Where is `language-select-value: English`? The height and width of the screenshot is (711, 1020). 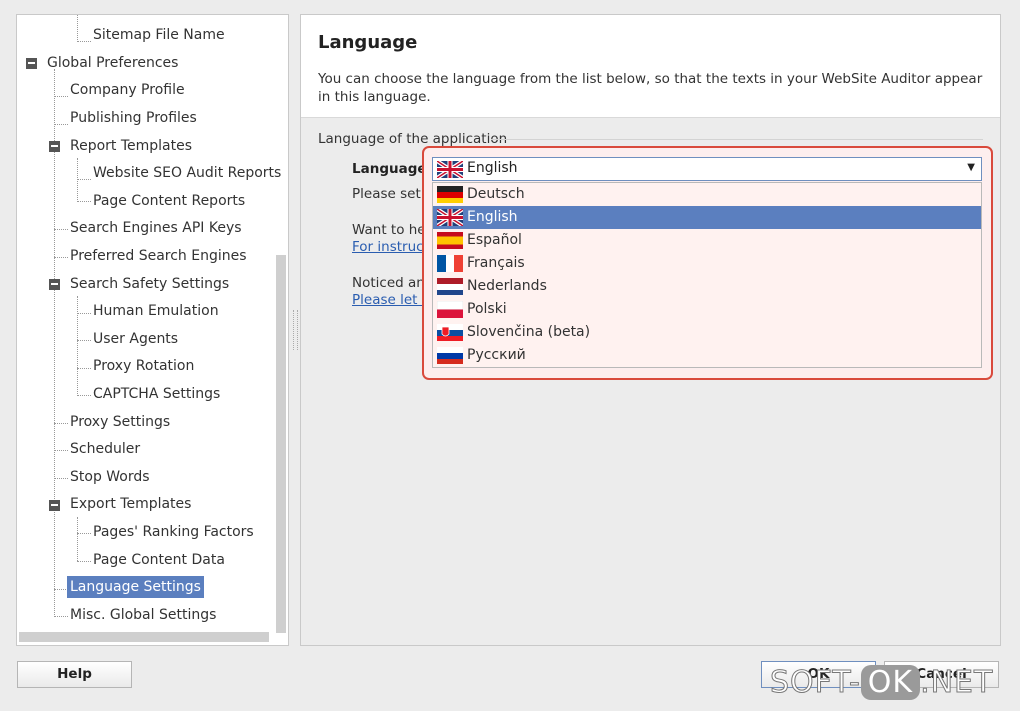 language-select-value: English is located at coordinates (492, 168).